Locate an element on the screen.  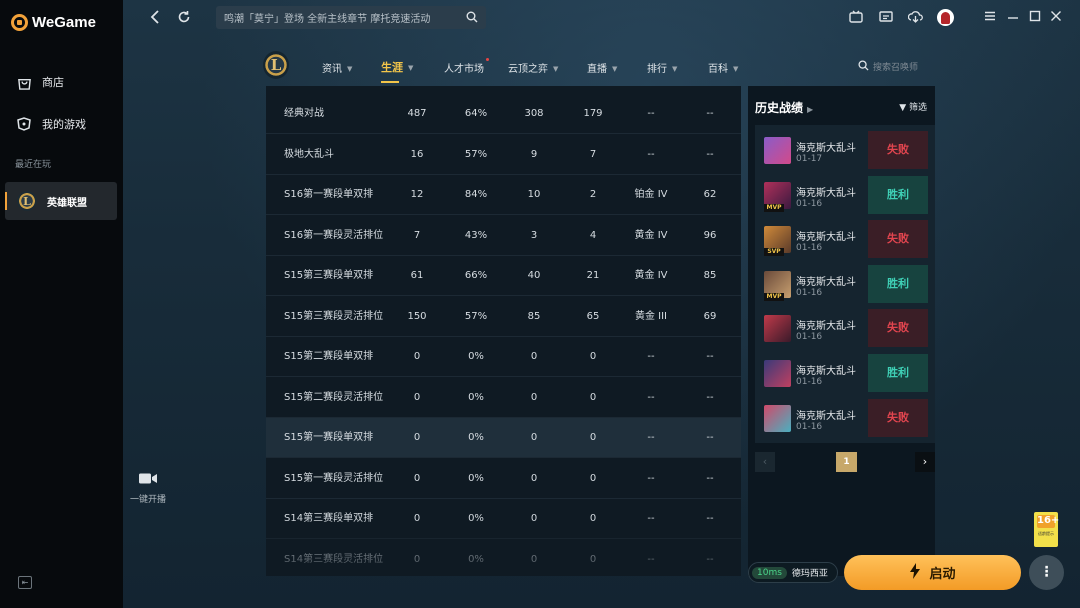
more-options-button: ⋮ is located at coordinates (1046, 572).